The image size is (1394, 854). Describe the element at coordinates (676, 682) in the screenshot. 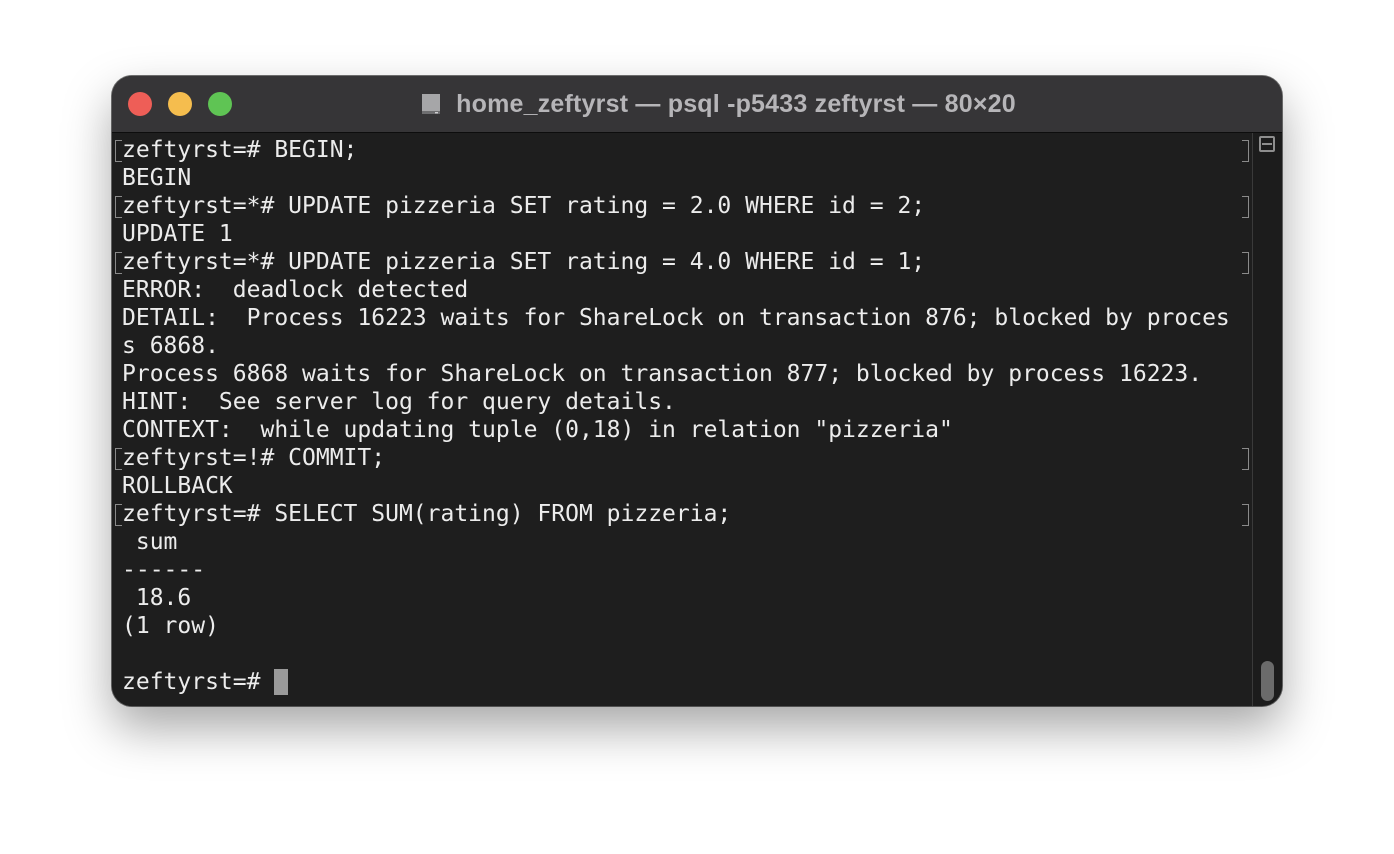

I see `active-prompt-line: zeftyrst=#` at that location.